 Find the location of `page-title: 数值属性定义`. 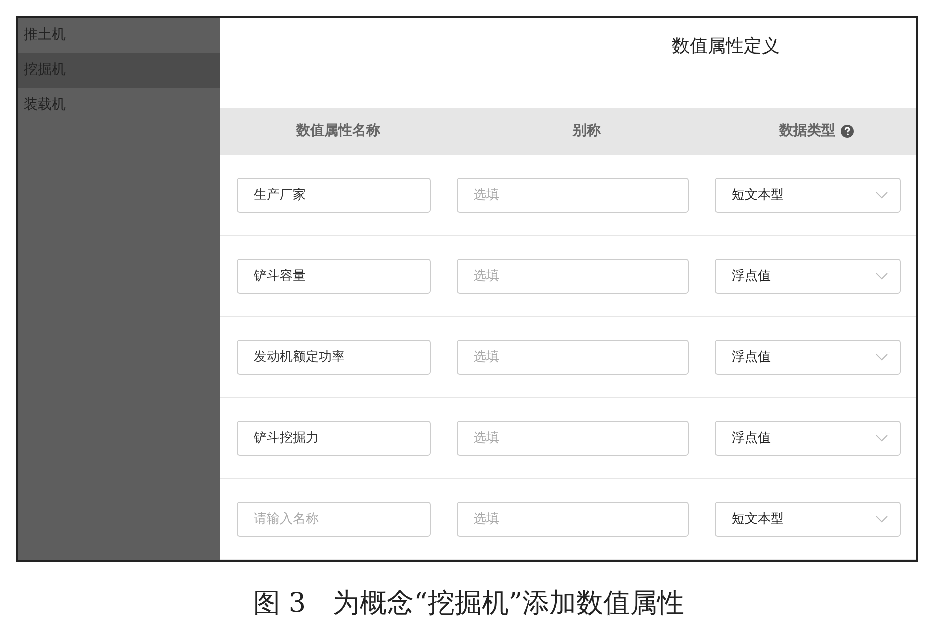

page-title: 数值属性定义 is located at coordinates (726, 47).